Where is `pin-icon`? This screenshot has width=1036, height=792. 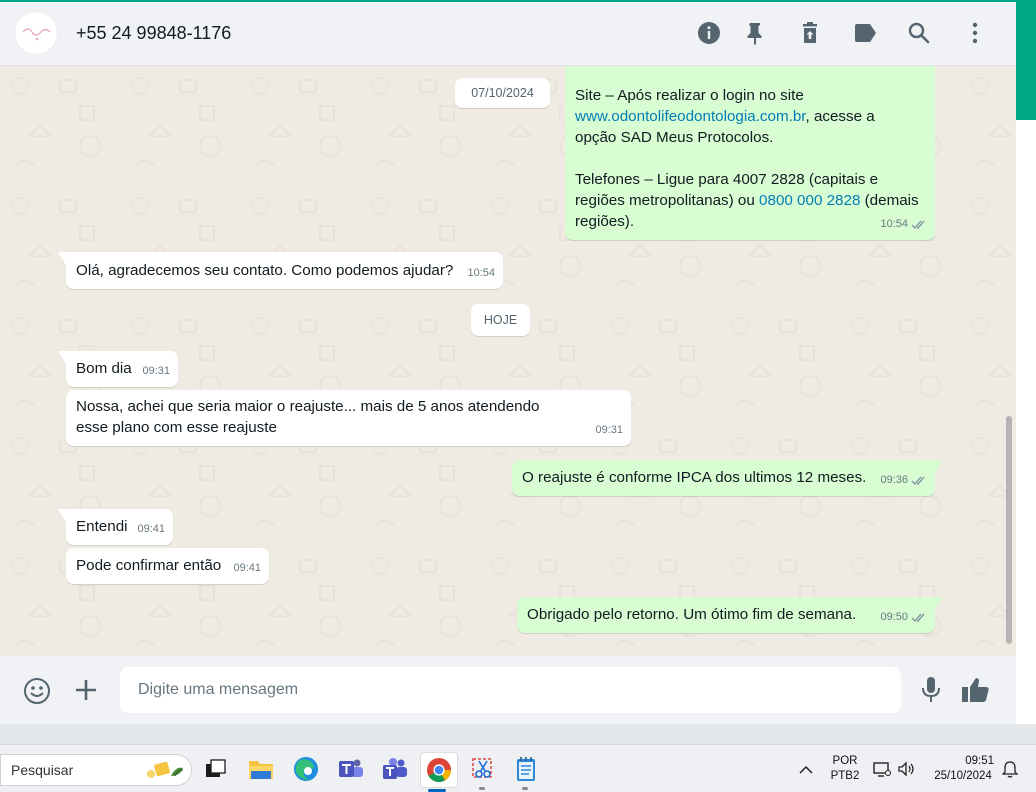
pin-icon is located at coordinates (755, 33).